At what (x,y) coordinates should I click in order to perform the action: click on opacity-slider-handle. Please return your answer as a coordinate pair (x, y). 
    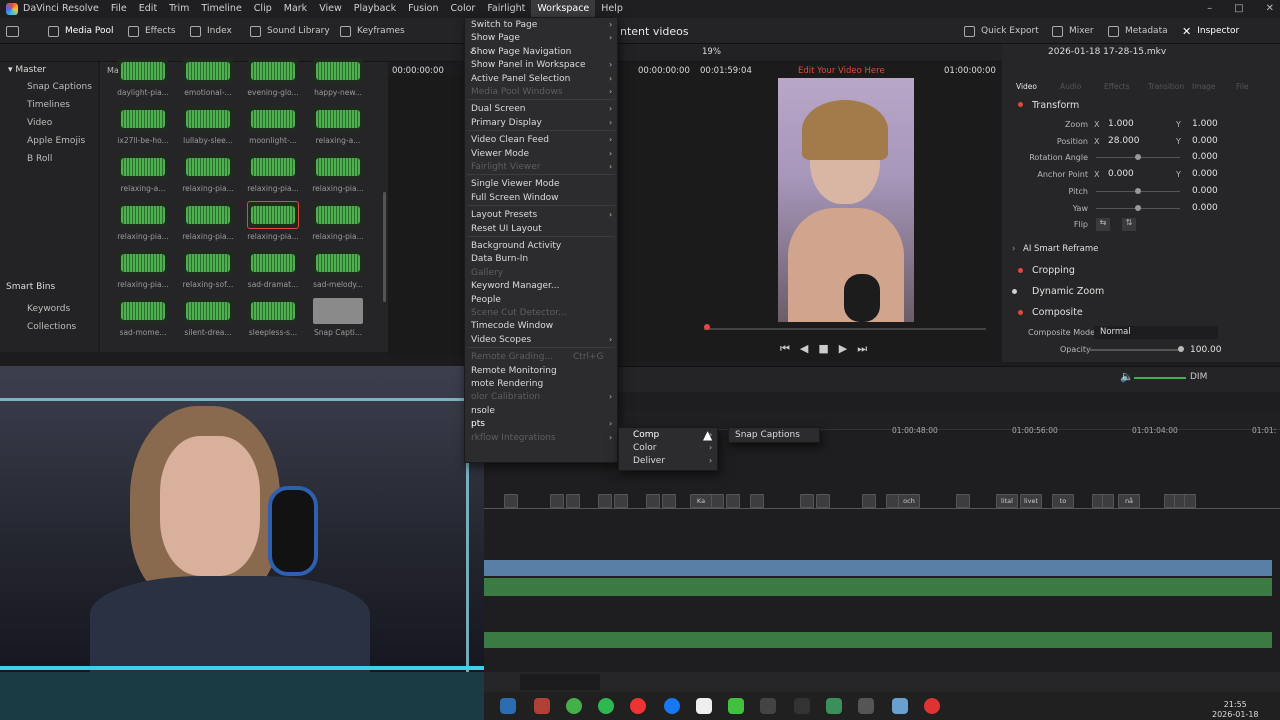
    Looking at the image, I should click on (1181, 349).